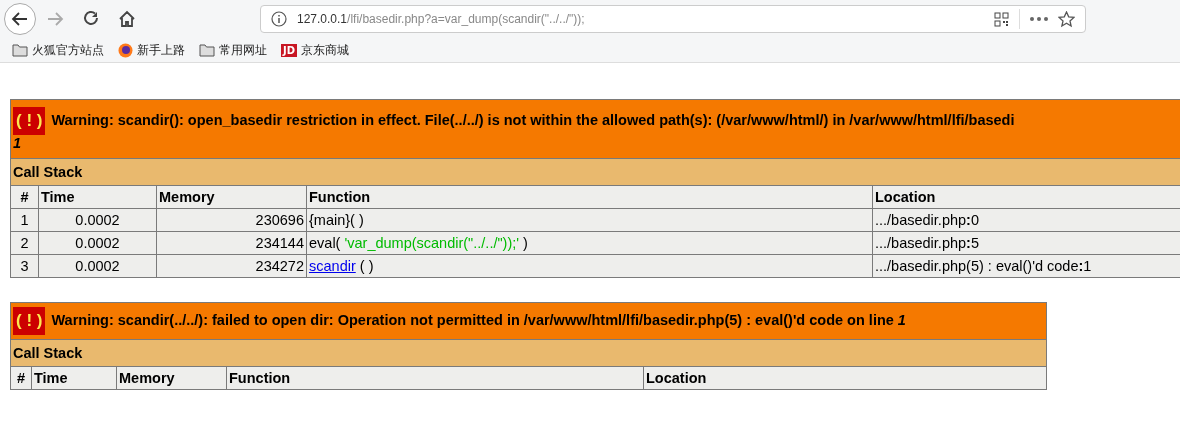 The image size is (1180, 436). Describe the element at coordinates (24, 243) in the screenshot. I see `table-cell: 2` at that location.